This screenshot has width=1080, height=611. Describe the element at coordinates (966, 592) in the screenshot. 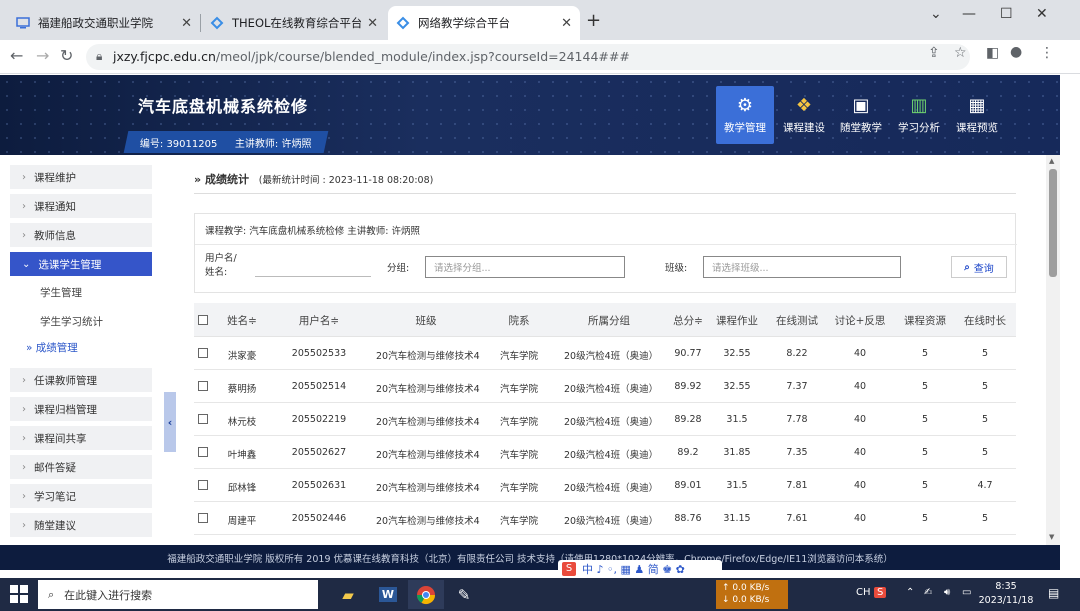

I see `battery-icon: ▭` at that location.